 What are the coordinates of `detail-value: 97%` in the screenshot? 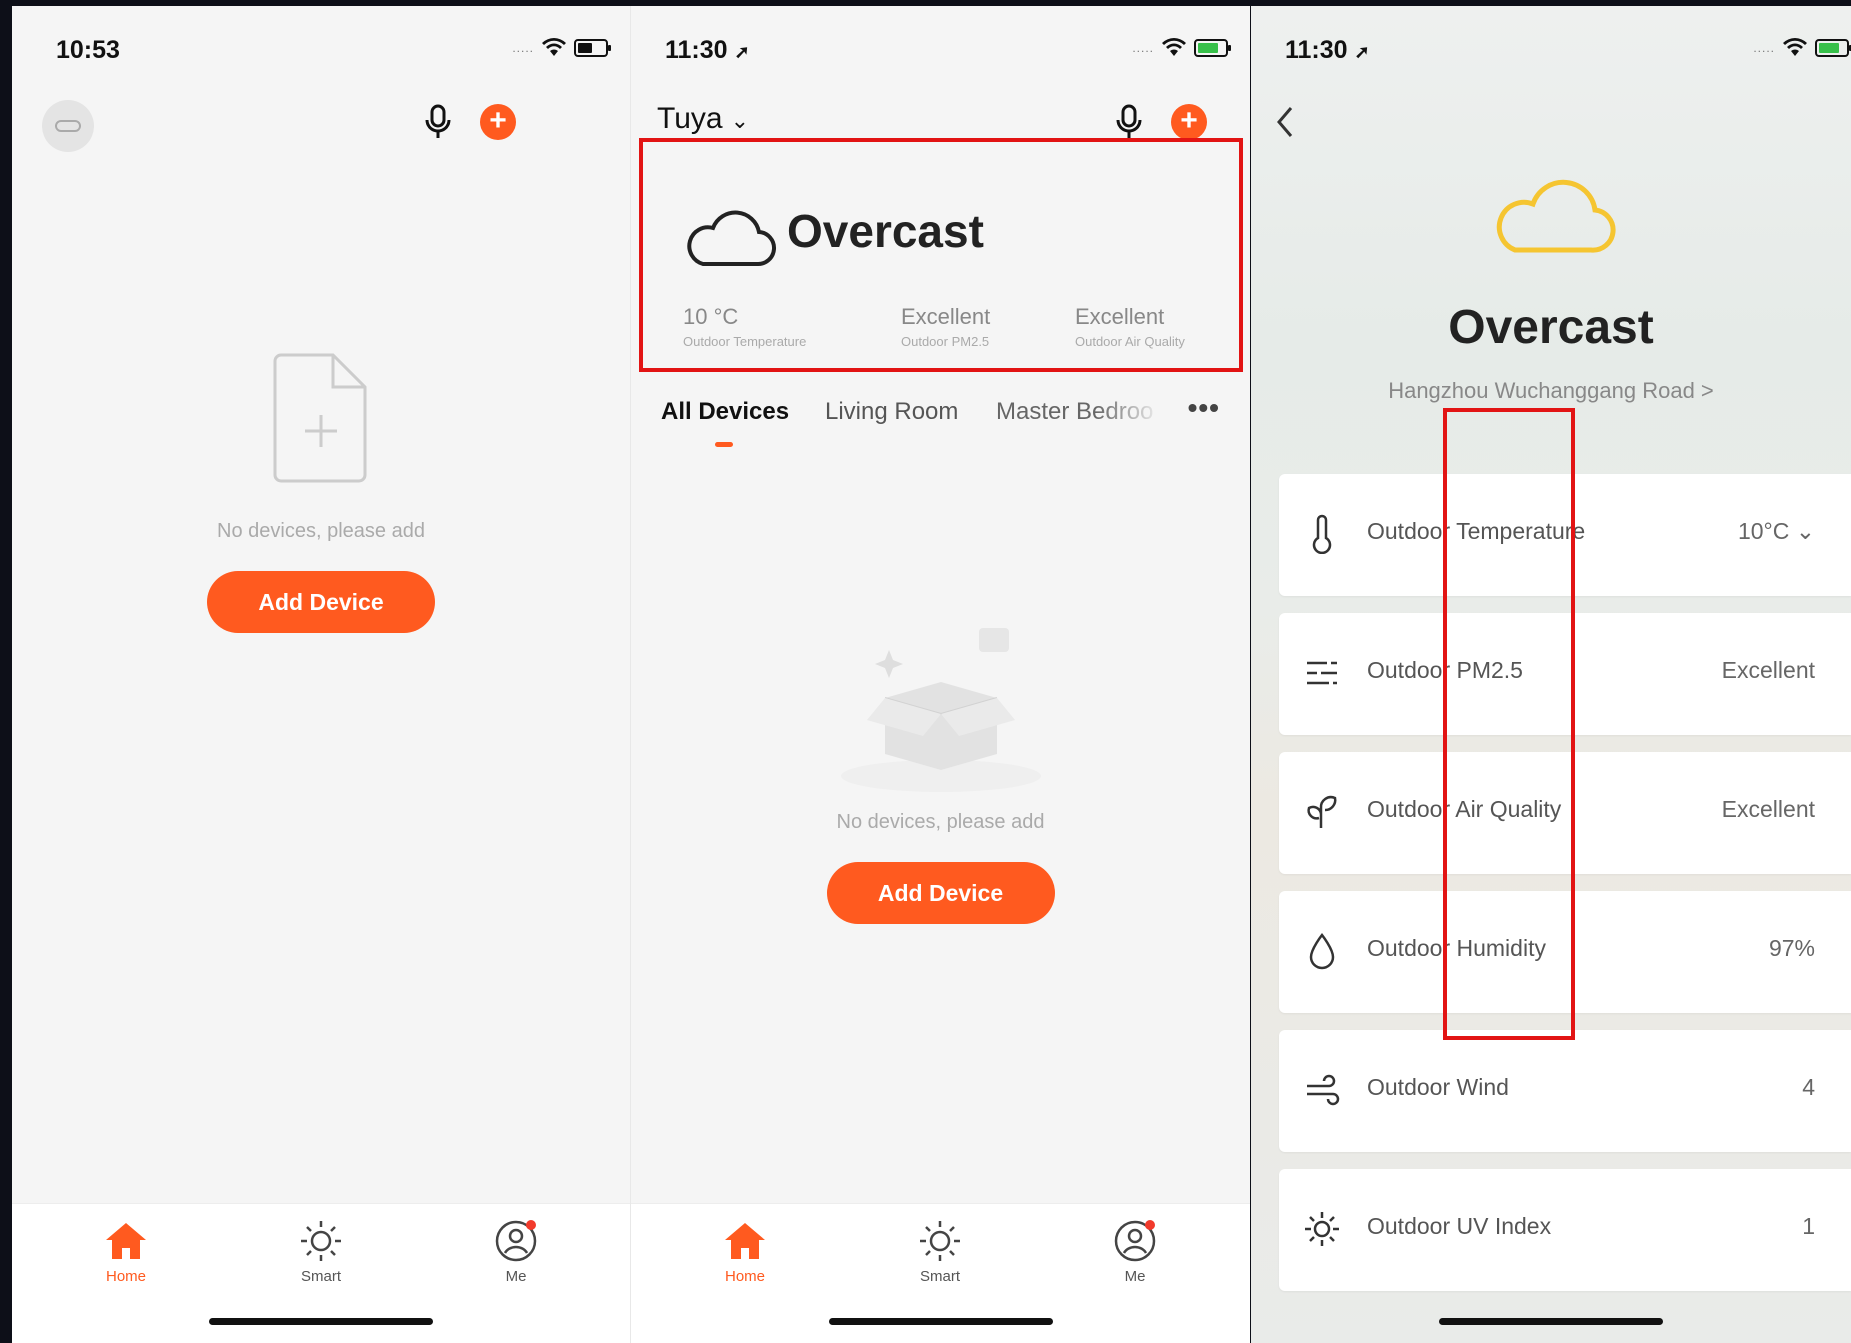 It's located at (1791, 948).